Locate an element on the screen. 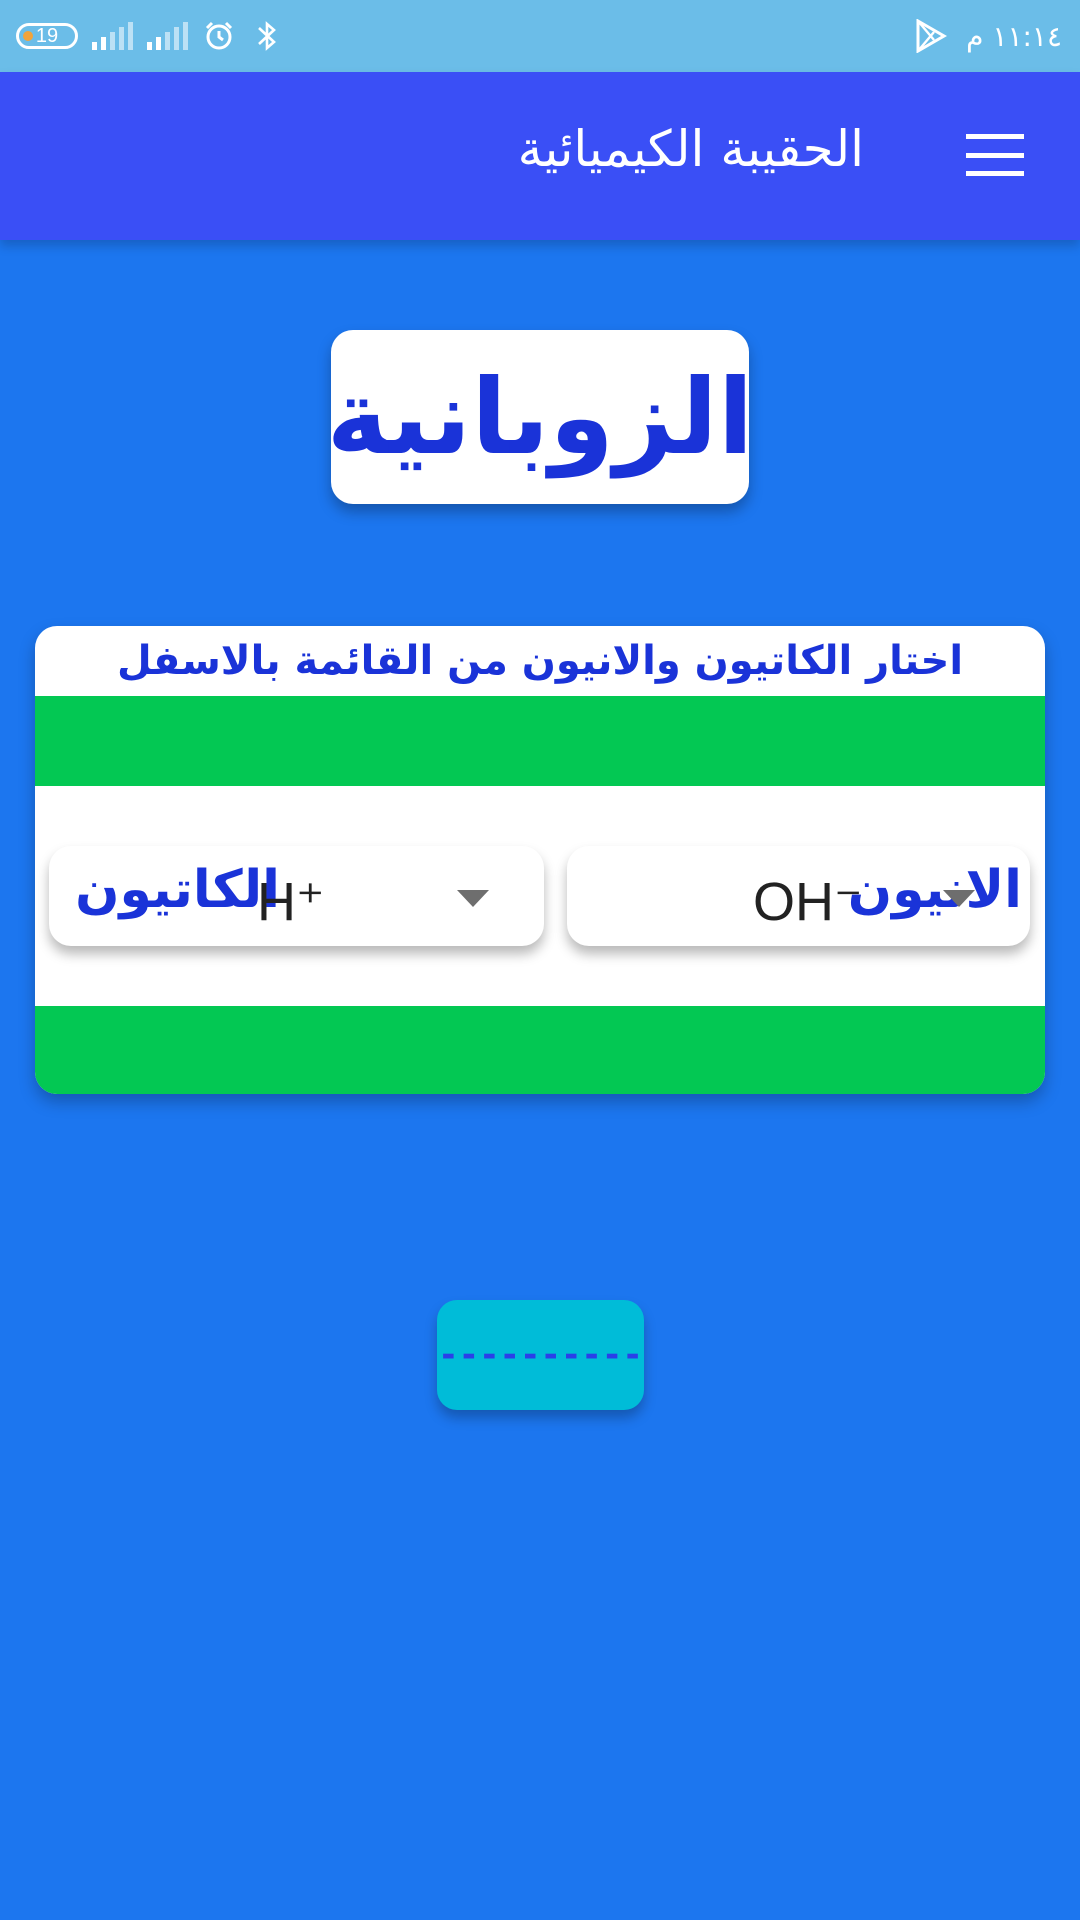 The width and height of the screenshot is (1080, 1920). status-right-group: ١١:١٤ م is located at coordinates (988, 36).